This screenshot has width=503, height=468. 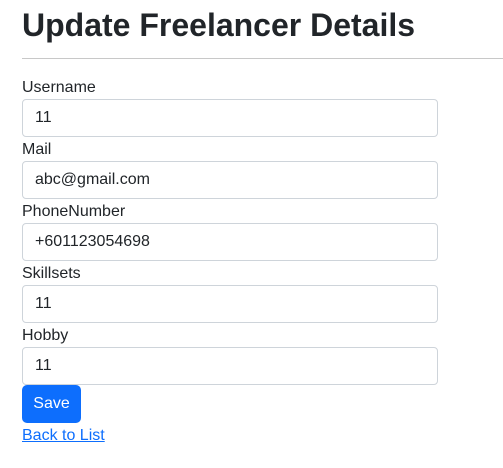 I want to click on page-title: Update Freelancer Details, so click(x=219, y=25).